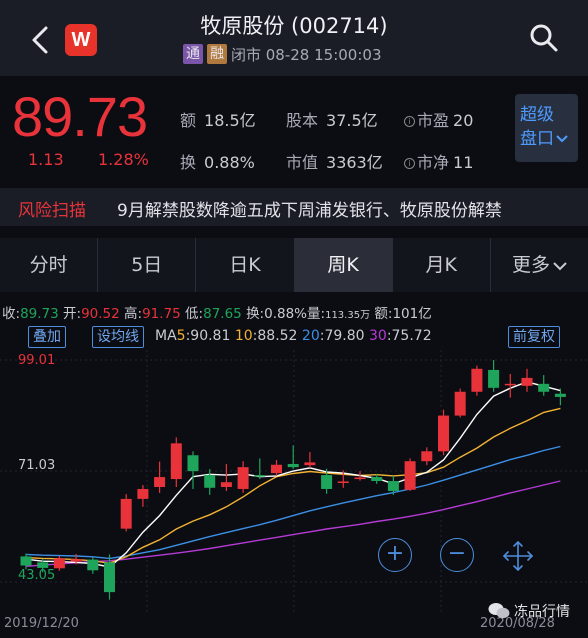 Image resolution: width=588 pixels, height=638 pixels. I want to click on market-status-line: 通 融 闭市 08-28 15:00:03, so click(282, 54).